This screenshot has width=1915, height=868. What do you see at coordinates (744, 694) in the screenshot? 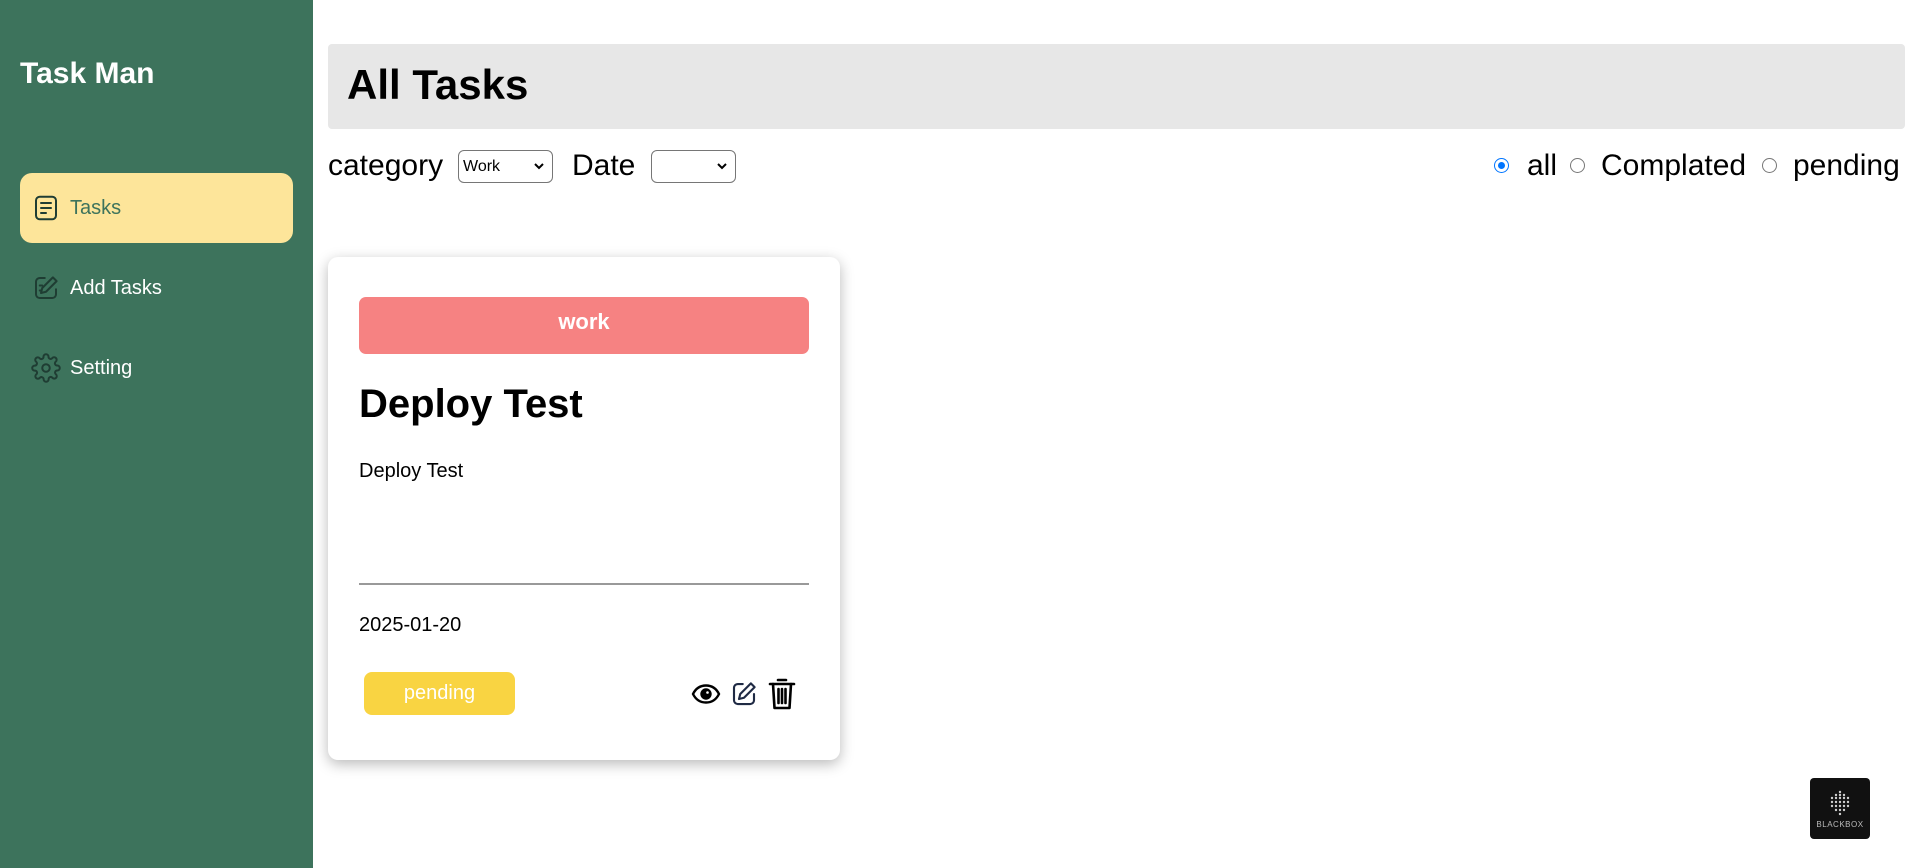
I see `edit-icon` at bounding box center [744, 694].